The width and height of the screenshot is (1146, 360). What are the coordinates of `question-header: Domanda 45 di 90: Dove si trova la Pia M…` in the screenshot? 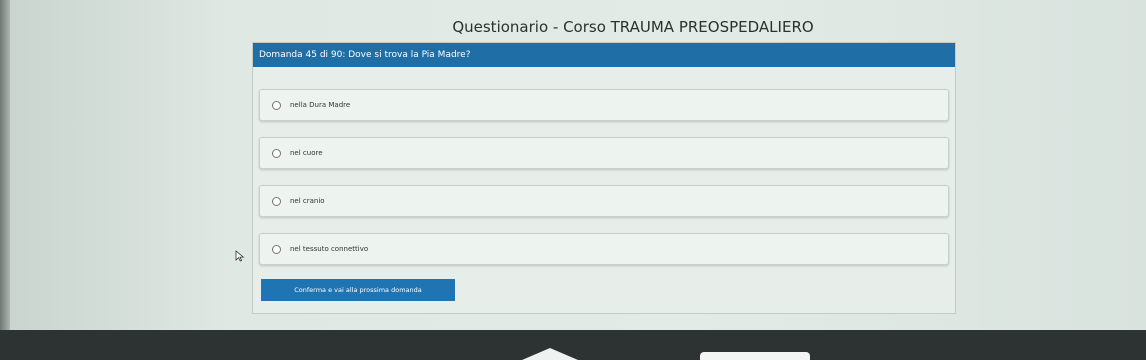 It's located at (604, 55).